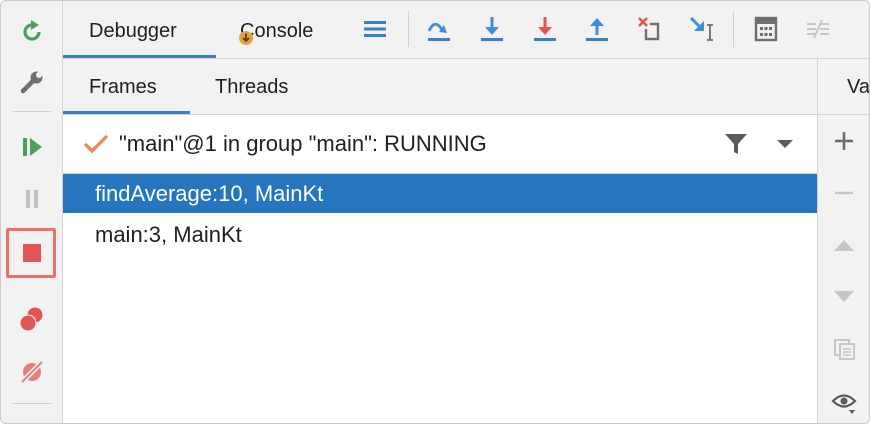  I want to click on add-icon, so click(844, 141).